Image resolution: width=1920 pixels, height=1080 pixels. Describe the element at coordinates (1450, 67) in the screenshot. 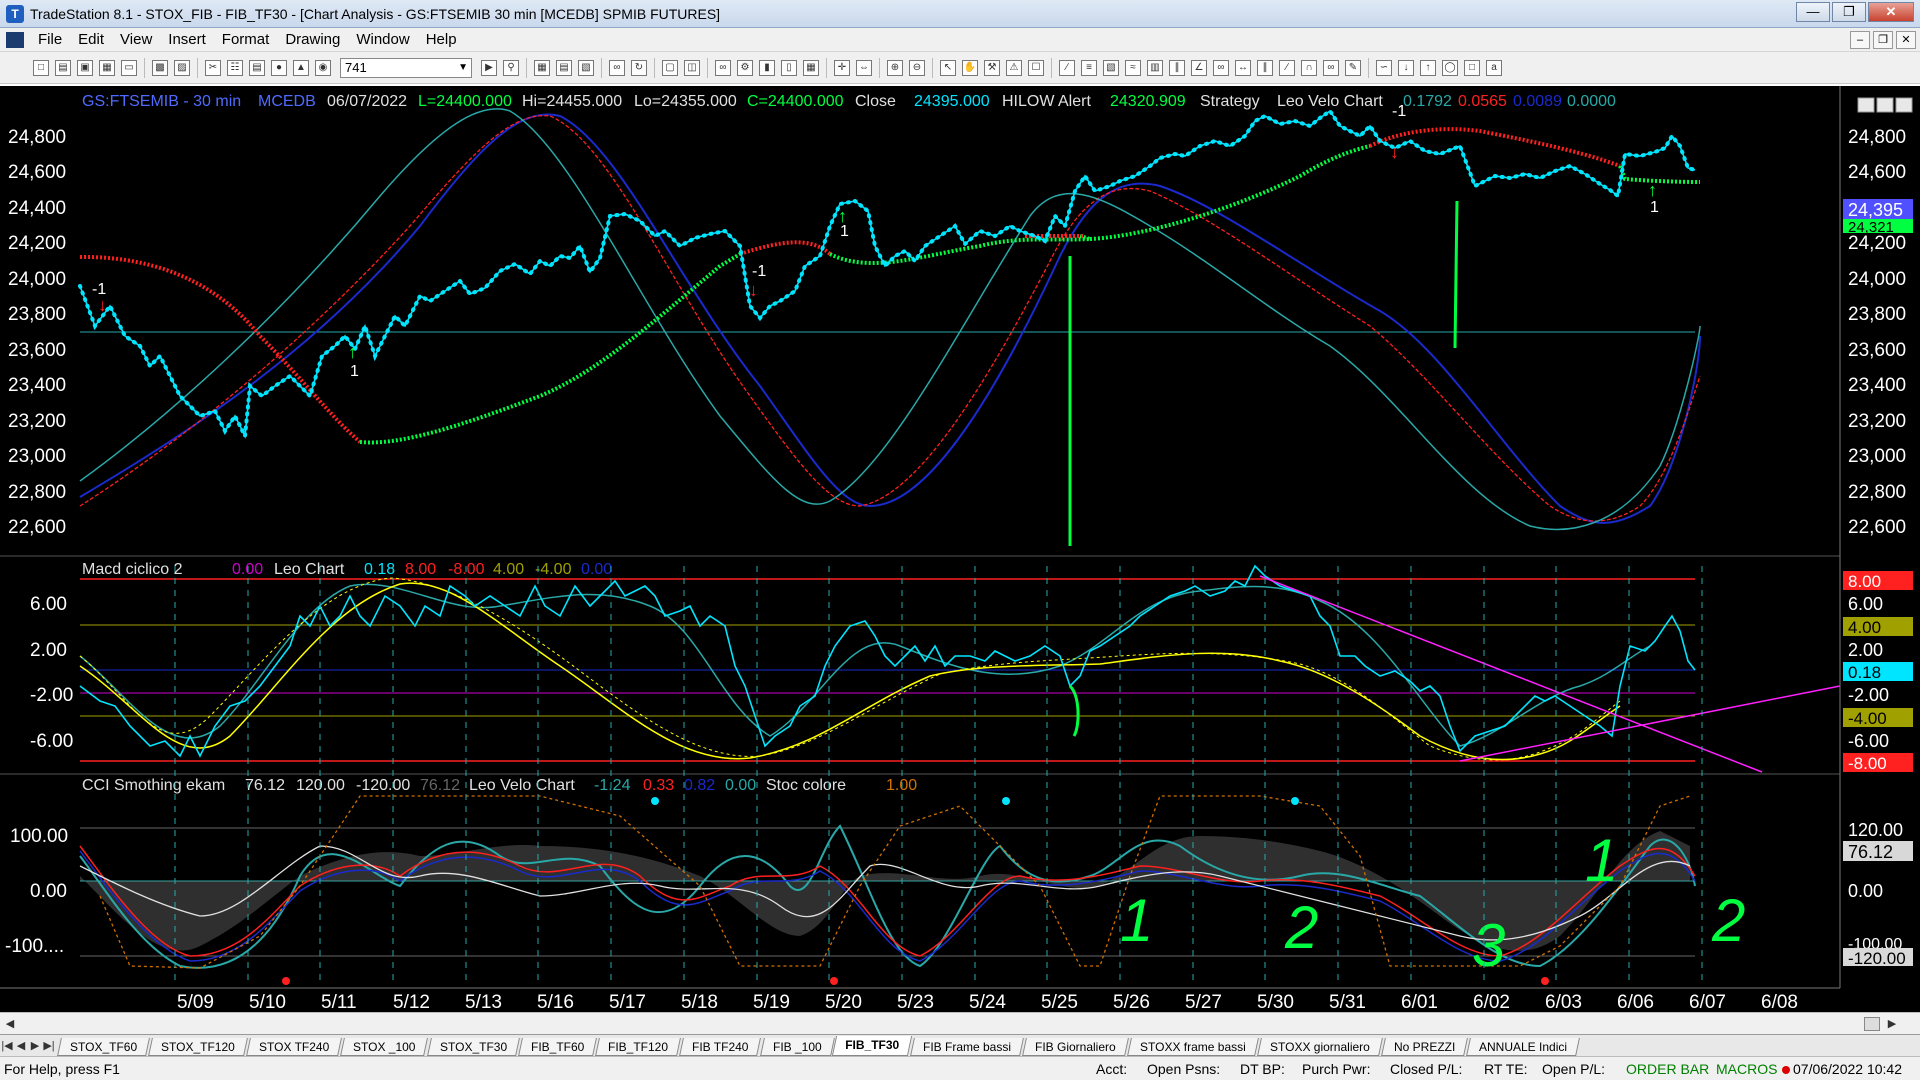

I see `ellipse-icon: ◯` at that location.